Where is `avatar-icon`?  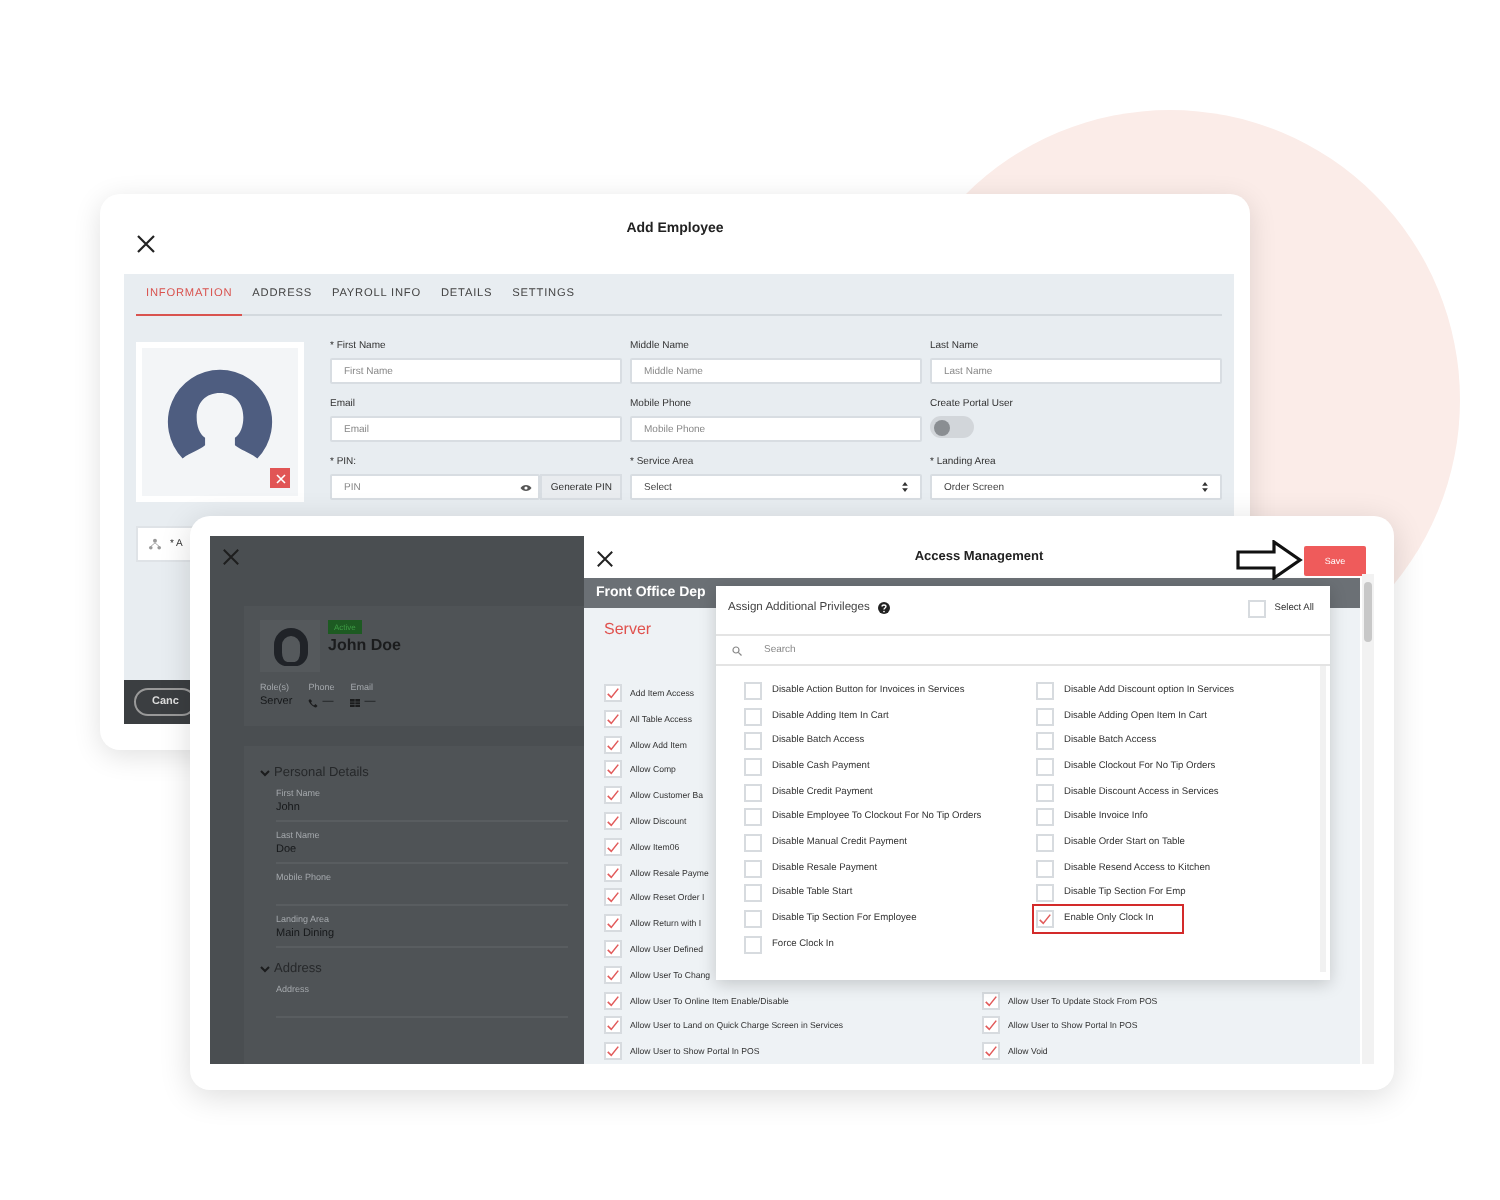
avatar-icon is located at coordinates (290, 646).